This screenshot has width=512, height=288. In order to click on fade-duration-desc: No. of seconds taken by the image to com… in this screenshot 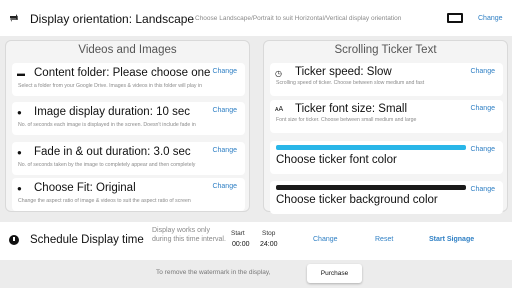, I will do `click(107, 165)`.